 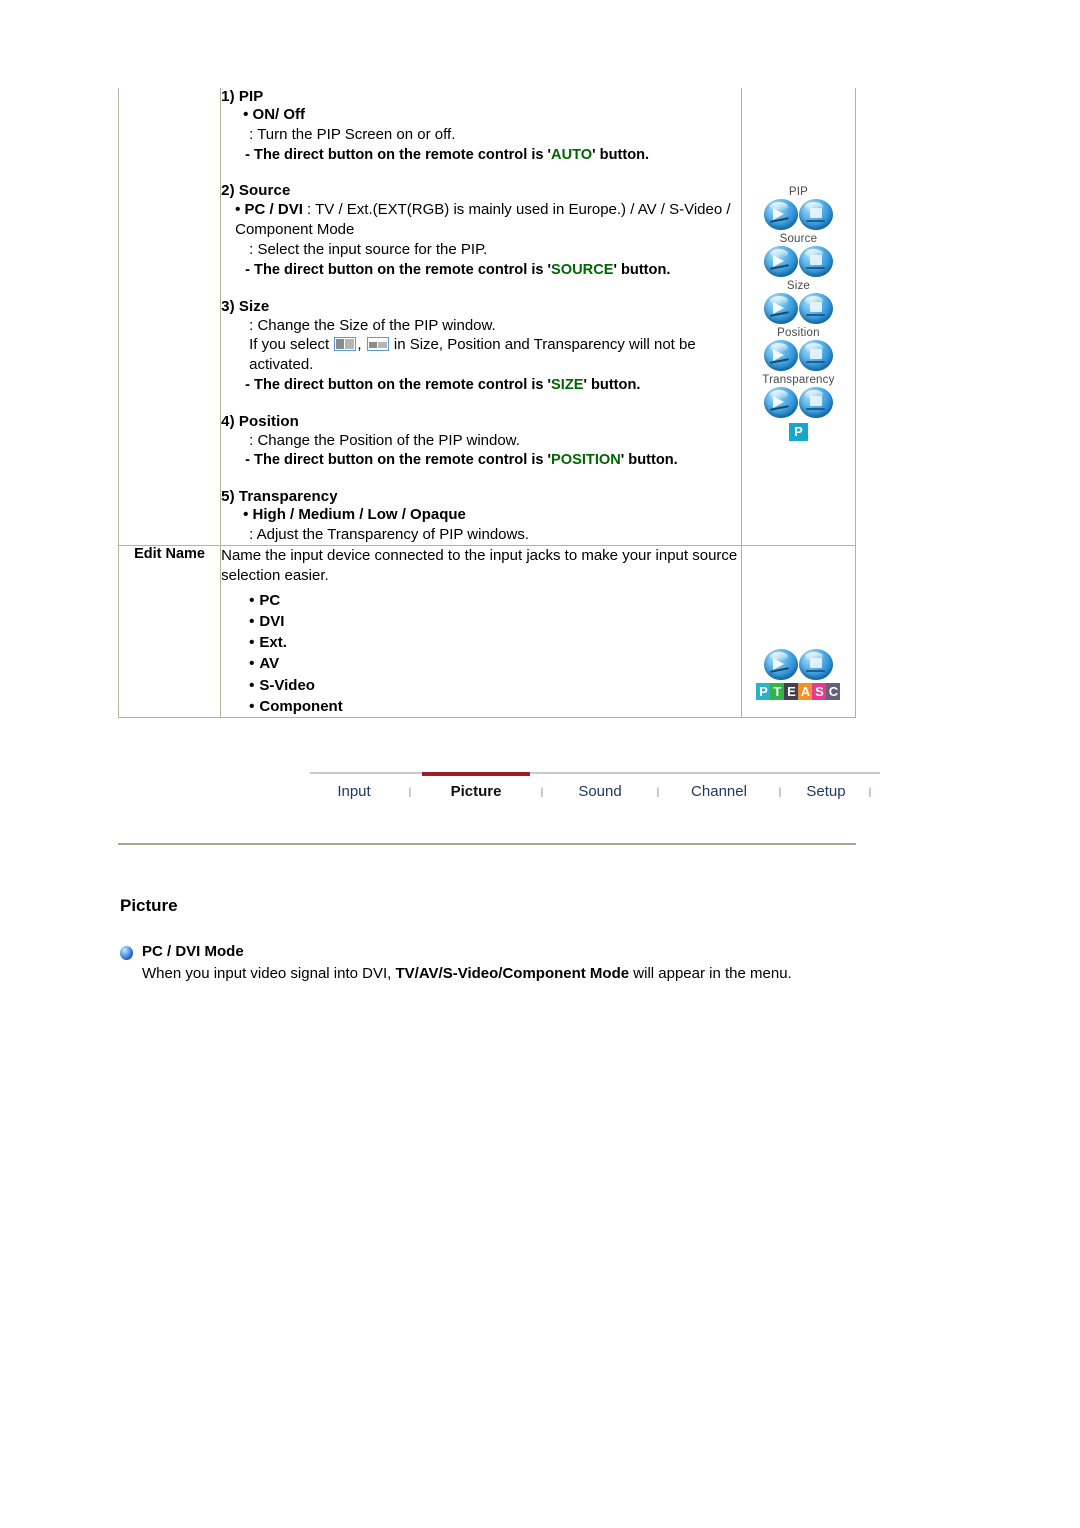 I want to click on bullet-desc-post: will appear in the menu., so click(x=710, y=973).